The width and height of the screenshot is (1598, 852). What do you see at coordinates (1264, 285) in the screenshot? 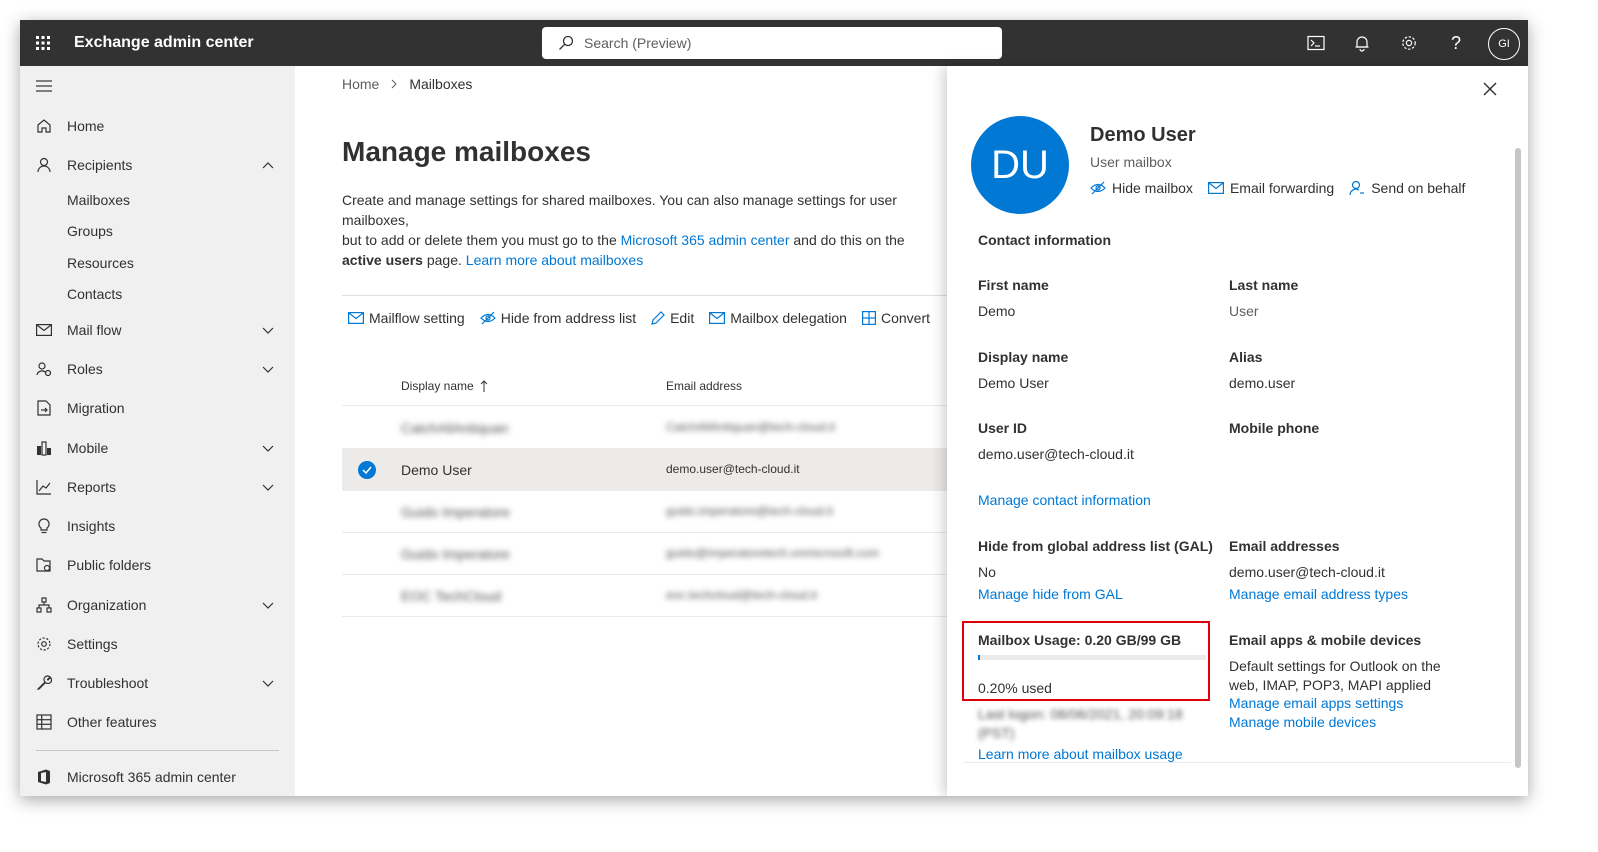
I see `last-name-label: Last name` at bounding box center [1264, 285].